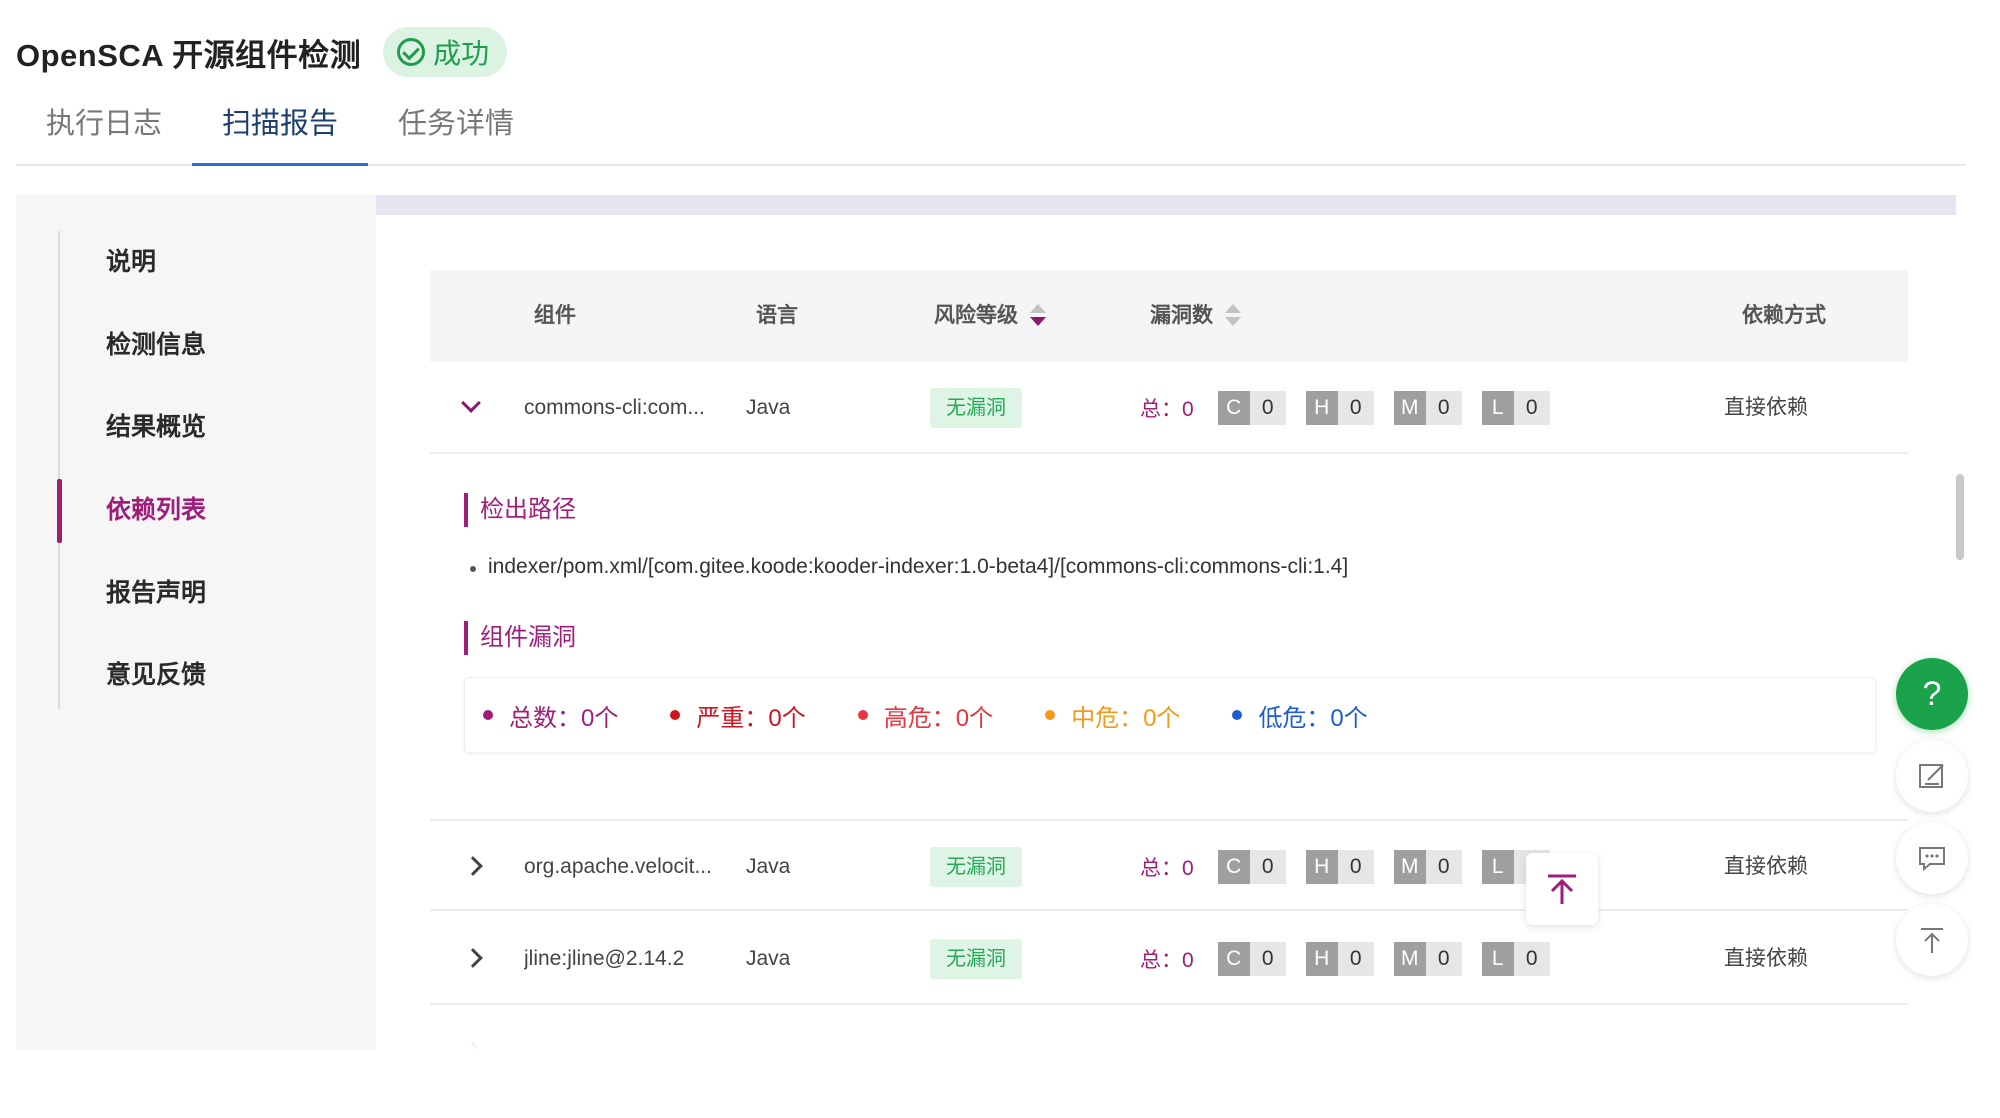  I want to click on tab-task-details: 任务详情, so click(456, 131).